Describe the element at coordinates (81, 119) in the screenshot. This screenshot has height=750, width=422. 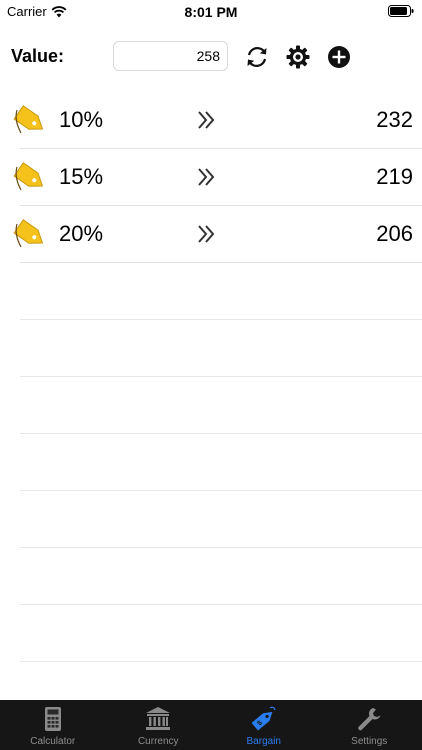
I see `discount-percent: 10%` at that location.